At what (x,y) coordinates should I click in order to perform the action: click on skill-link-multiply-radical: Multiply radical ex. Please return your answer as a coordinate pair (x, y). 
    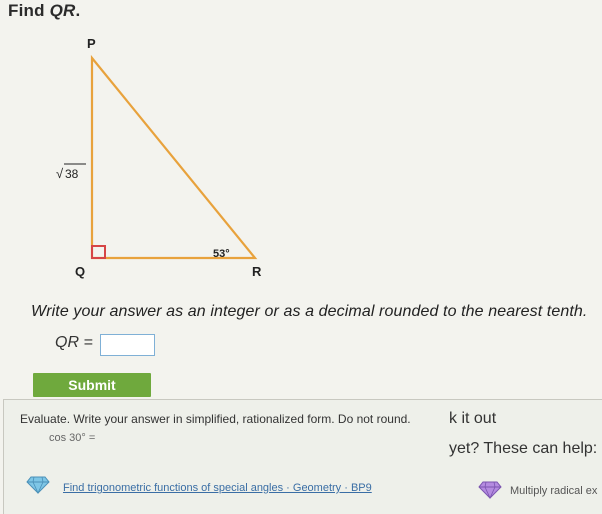
    Looking at the image, I should click on (553, 491).